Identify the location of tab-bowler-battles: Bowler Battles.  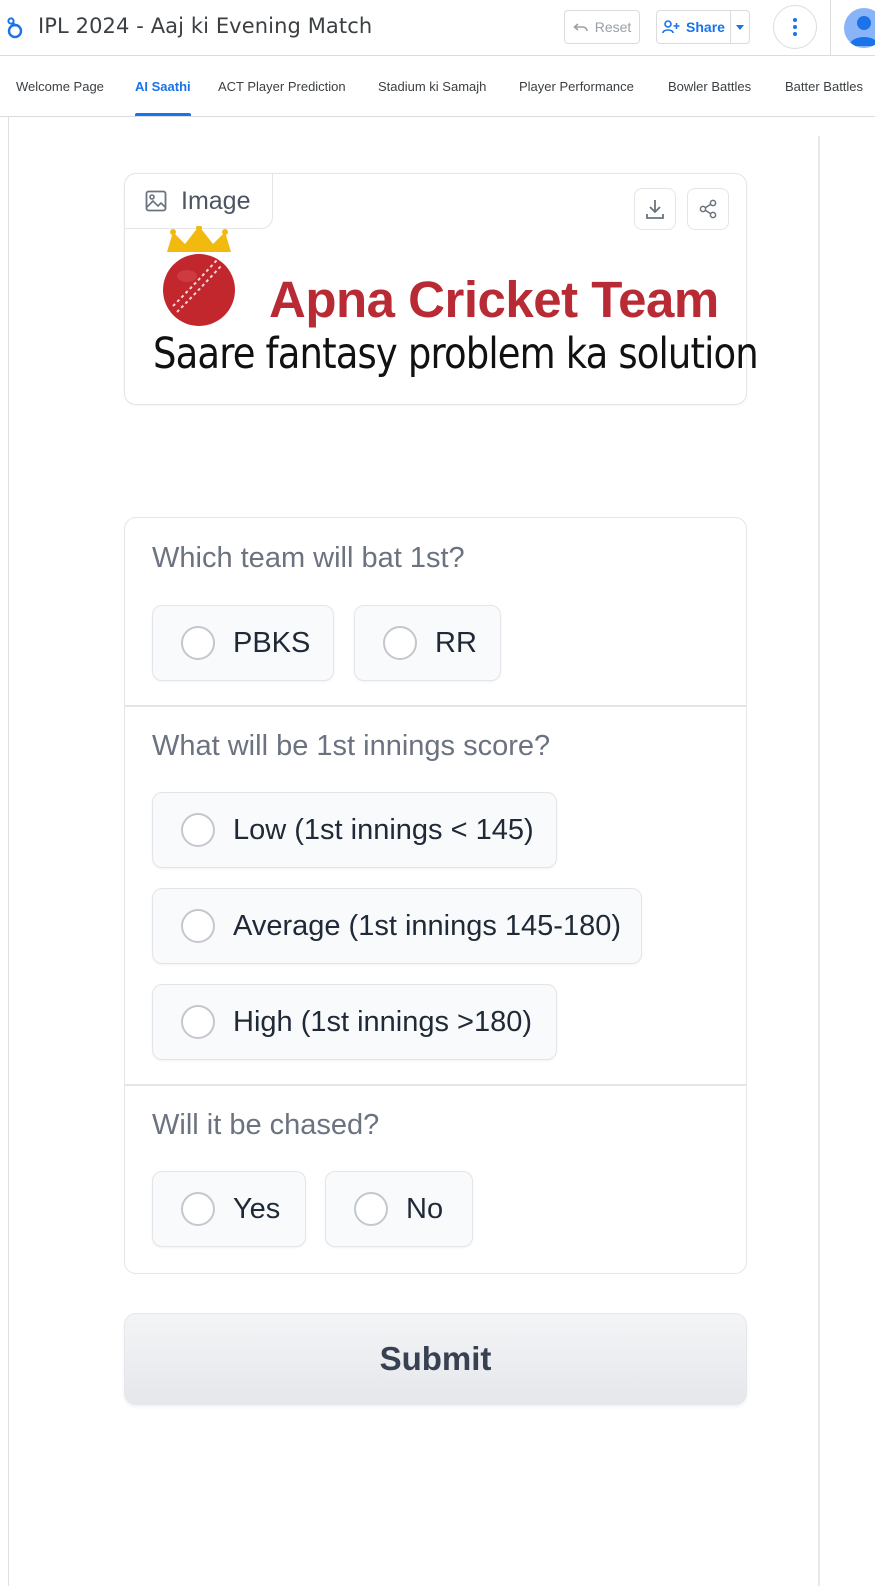
(709, 86).